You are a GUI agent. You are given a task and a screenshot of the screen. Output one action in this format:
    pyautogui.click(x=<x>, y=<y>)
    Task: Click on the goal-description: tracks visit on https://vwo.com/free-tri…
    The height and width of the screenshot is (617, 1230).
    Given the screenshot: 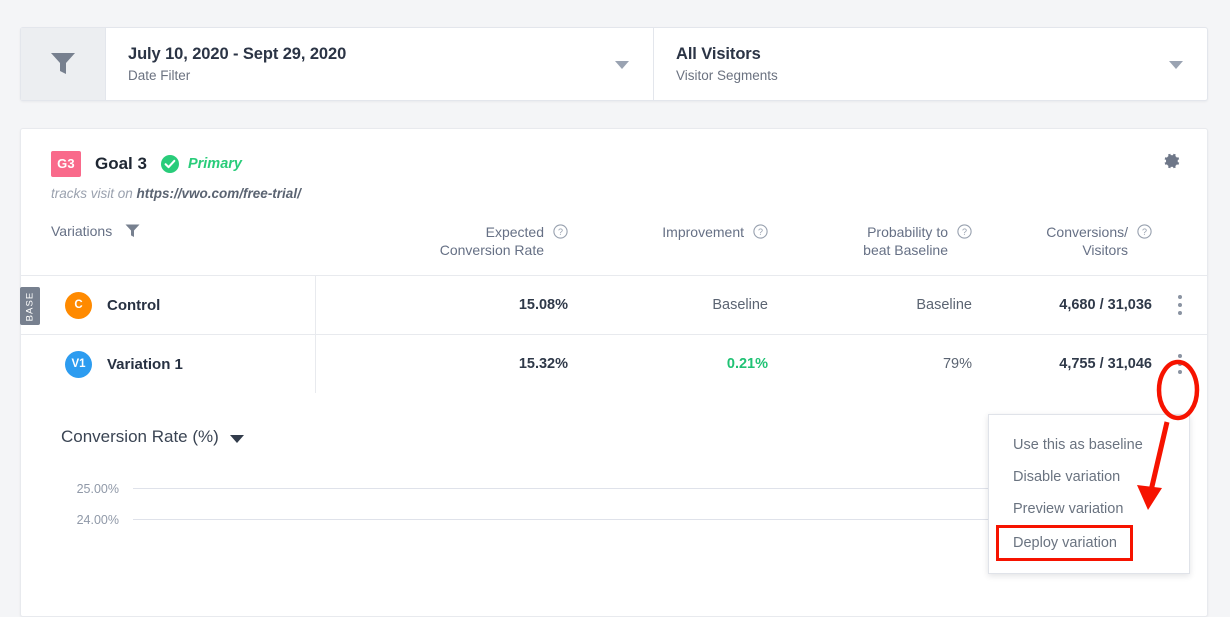 What is the action you would take?
    pyautogui.click(x=629, y=193)
    